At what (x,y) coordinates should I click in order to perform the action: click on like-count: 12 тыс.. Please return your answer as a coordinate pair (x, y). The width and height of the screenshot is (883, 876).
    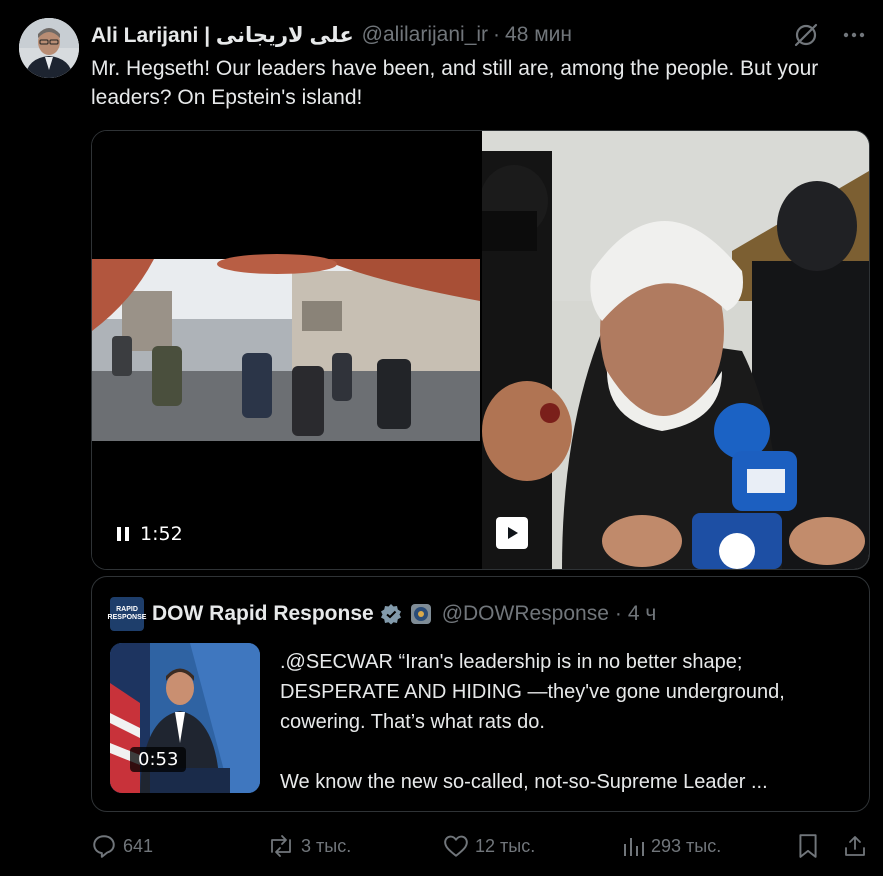
    Looking at the image, I should click on (505, 845).